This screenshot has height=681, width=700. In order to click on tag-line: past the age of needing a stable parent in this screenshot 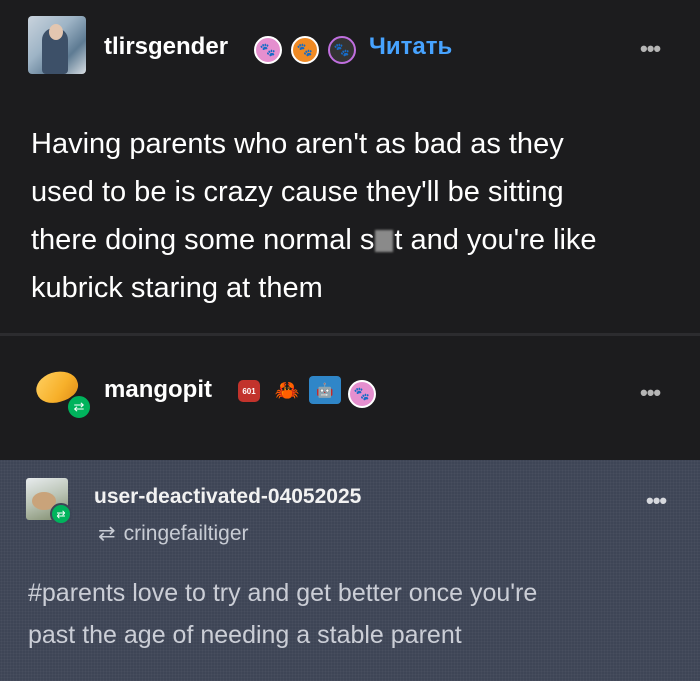, I will do `click(353, 635)`.